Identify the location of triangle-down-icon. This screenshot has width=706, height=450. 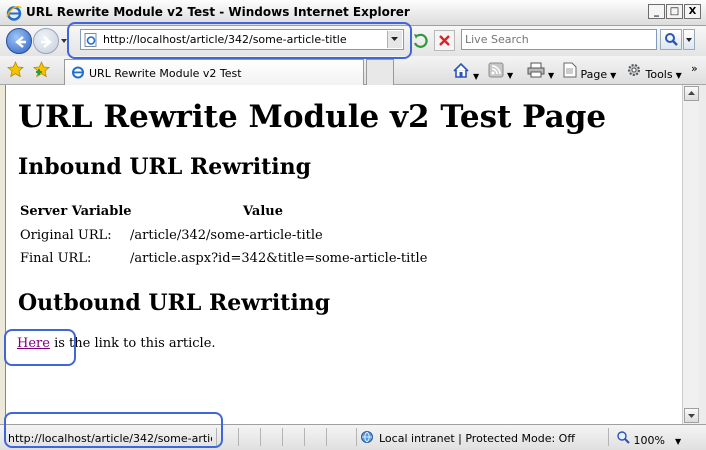
(691, 416).